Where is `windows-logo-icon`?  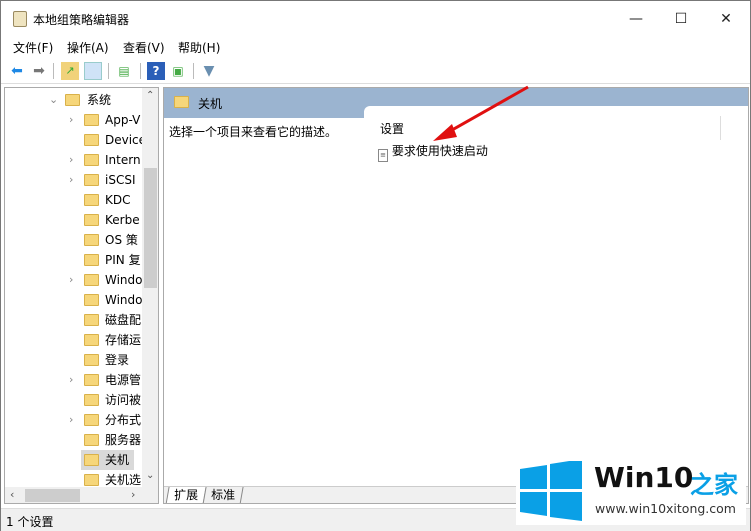 windows-logo-icon is located at coordinates (551, 491).